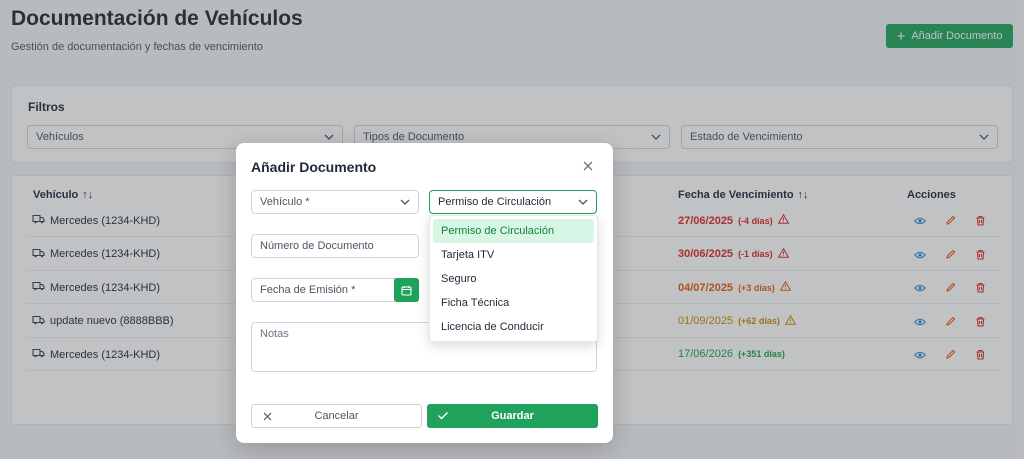 This screenshot has width=1024, height=459. Describe the element at coordinates (285, 202) in the screenshot. I see `vehicle-select-placeholder: Vehículo *` at that location.